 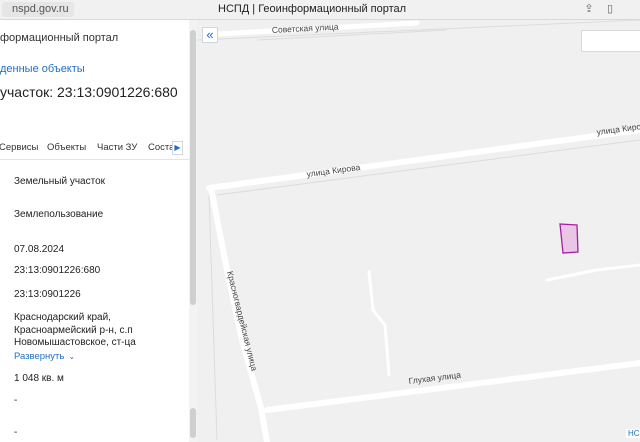 What do you see at coordinates (59, 214) in the screenshot?
I see `object-kind: Землепользование` at bounding box center [59, 214].